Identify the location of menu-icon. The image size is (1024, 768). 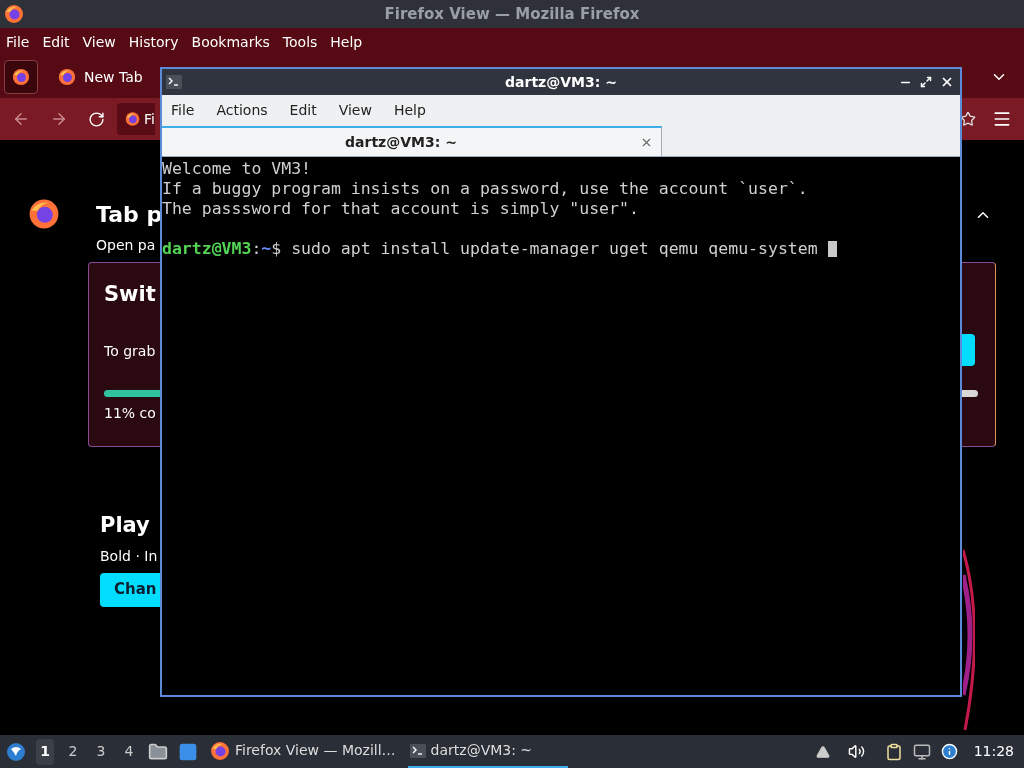
(1002, 119).